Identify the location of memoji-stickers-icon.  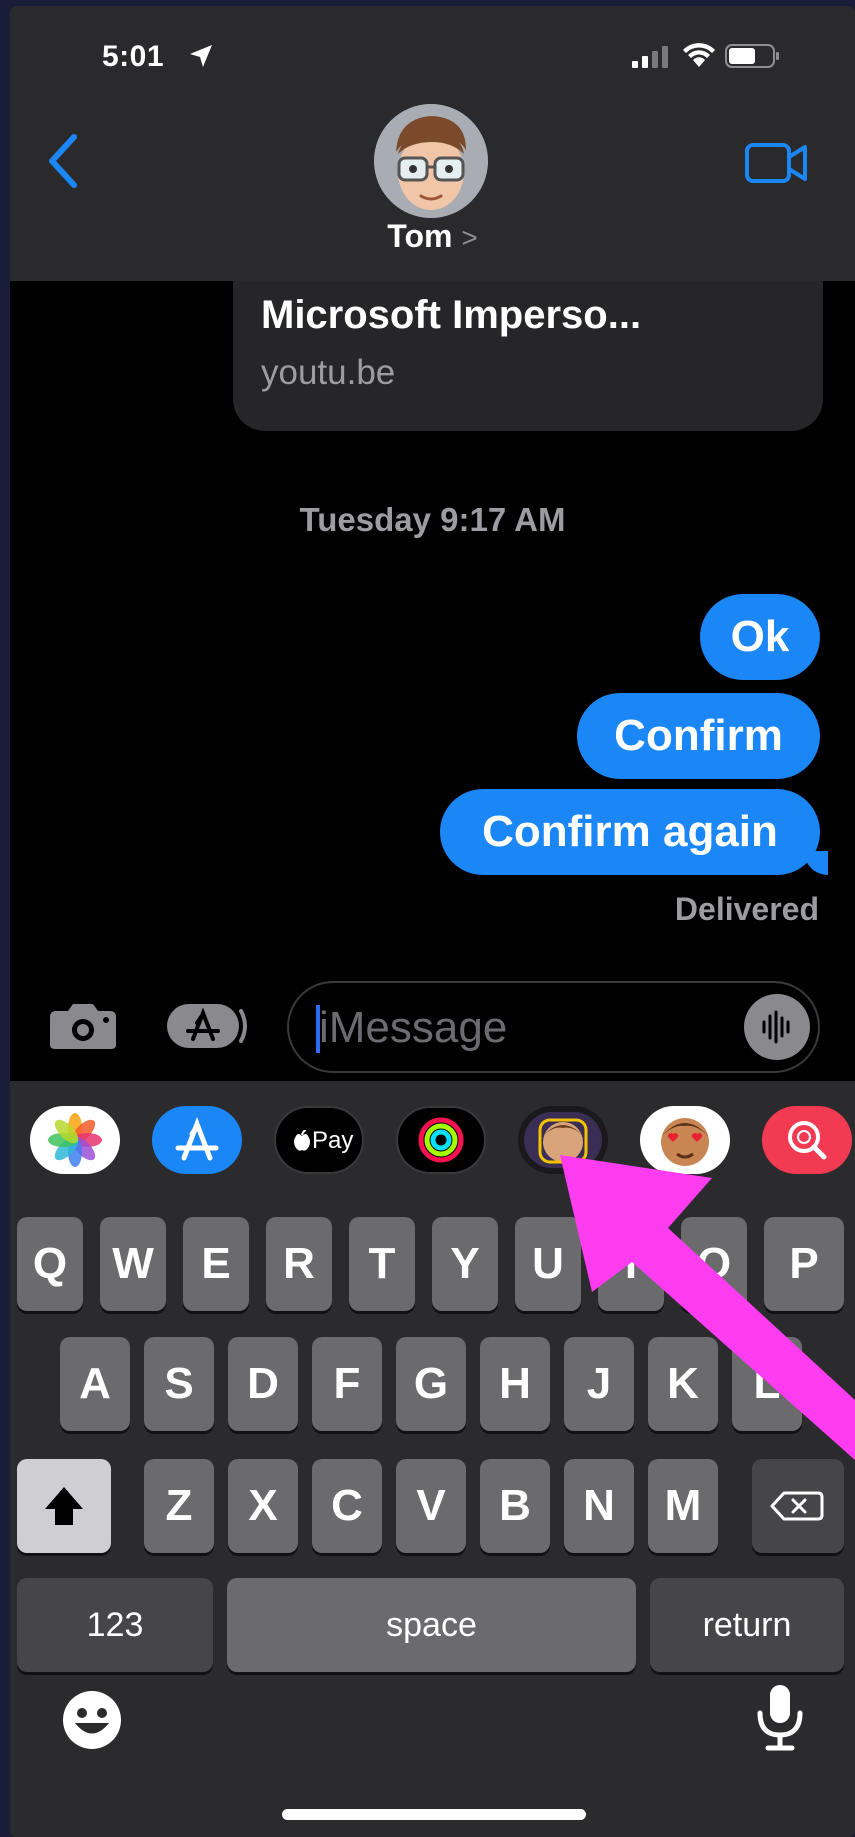
(563, 1140).